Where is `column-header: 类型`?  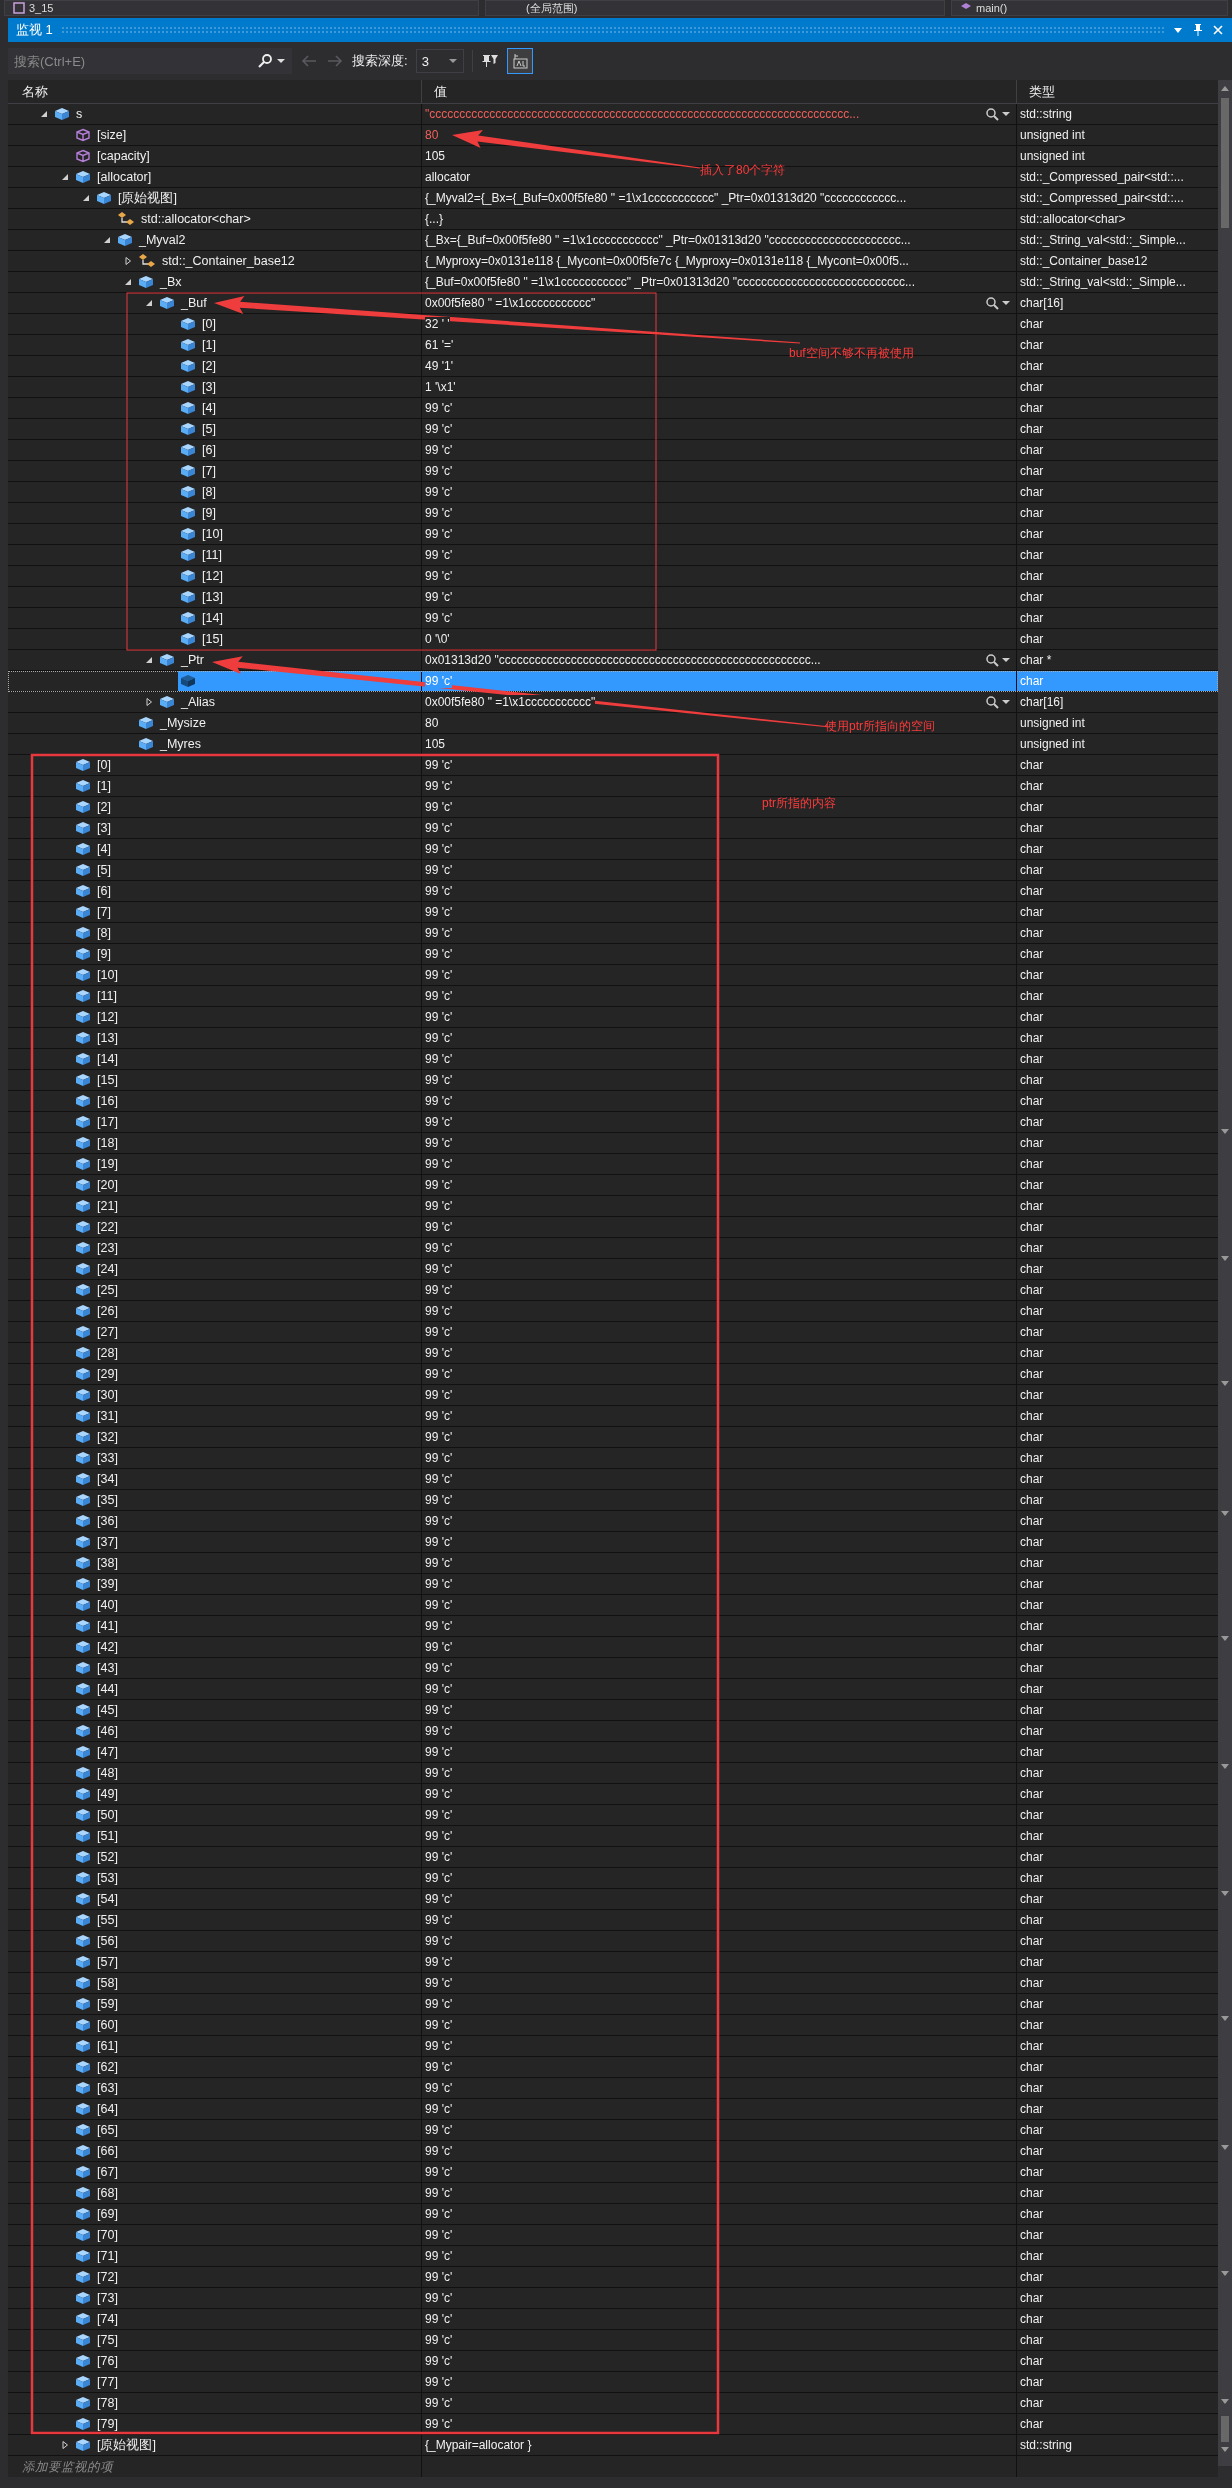
column-header: 类型 is located at coordinates (1042, 91).